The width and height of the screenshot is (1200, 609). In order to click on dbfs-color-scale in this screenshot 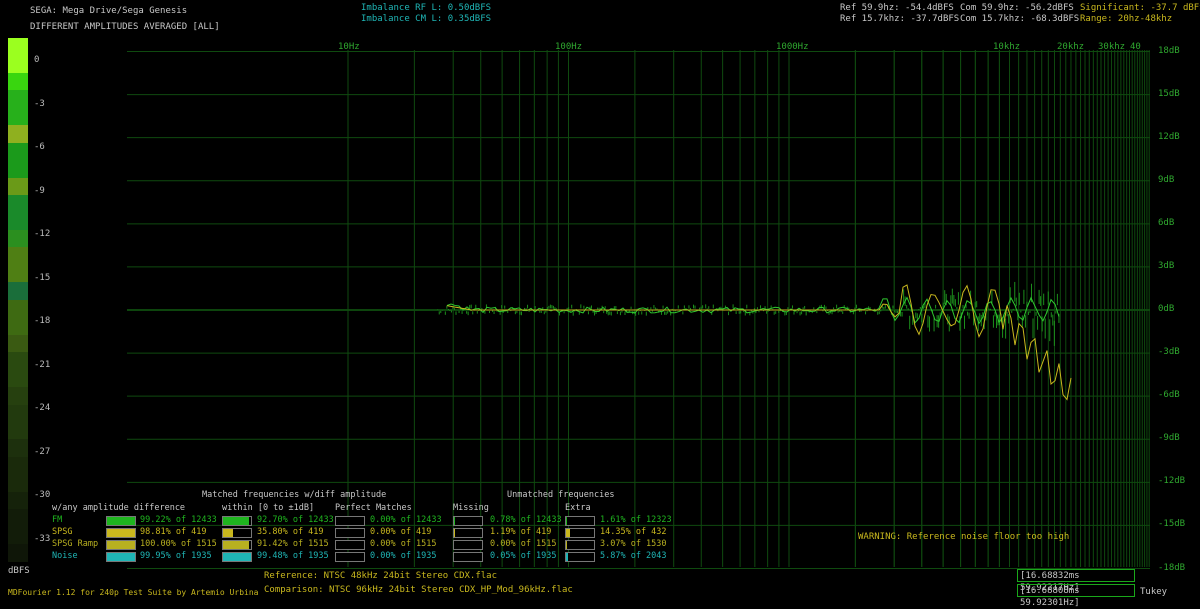, I will do `click(18, 300)`.